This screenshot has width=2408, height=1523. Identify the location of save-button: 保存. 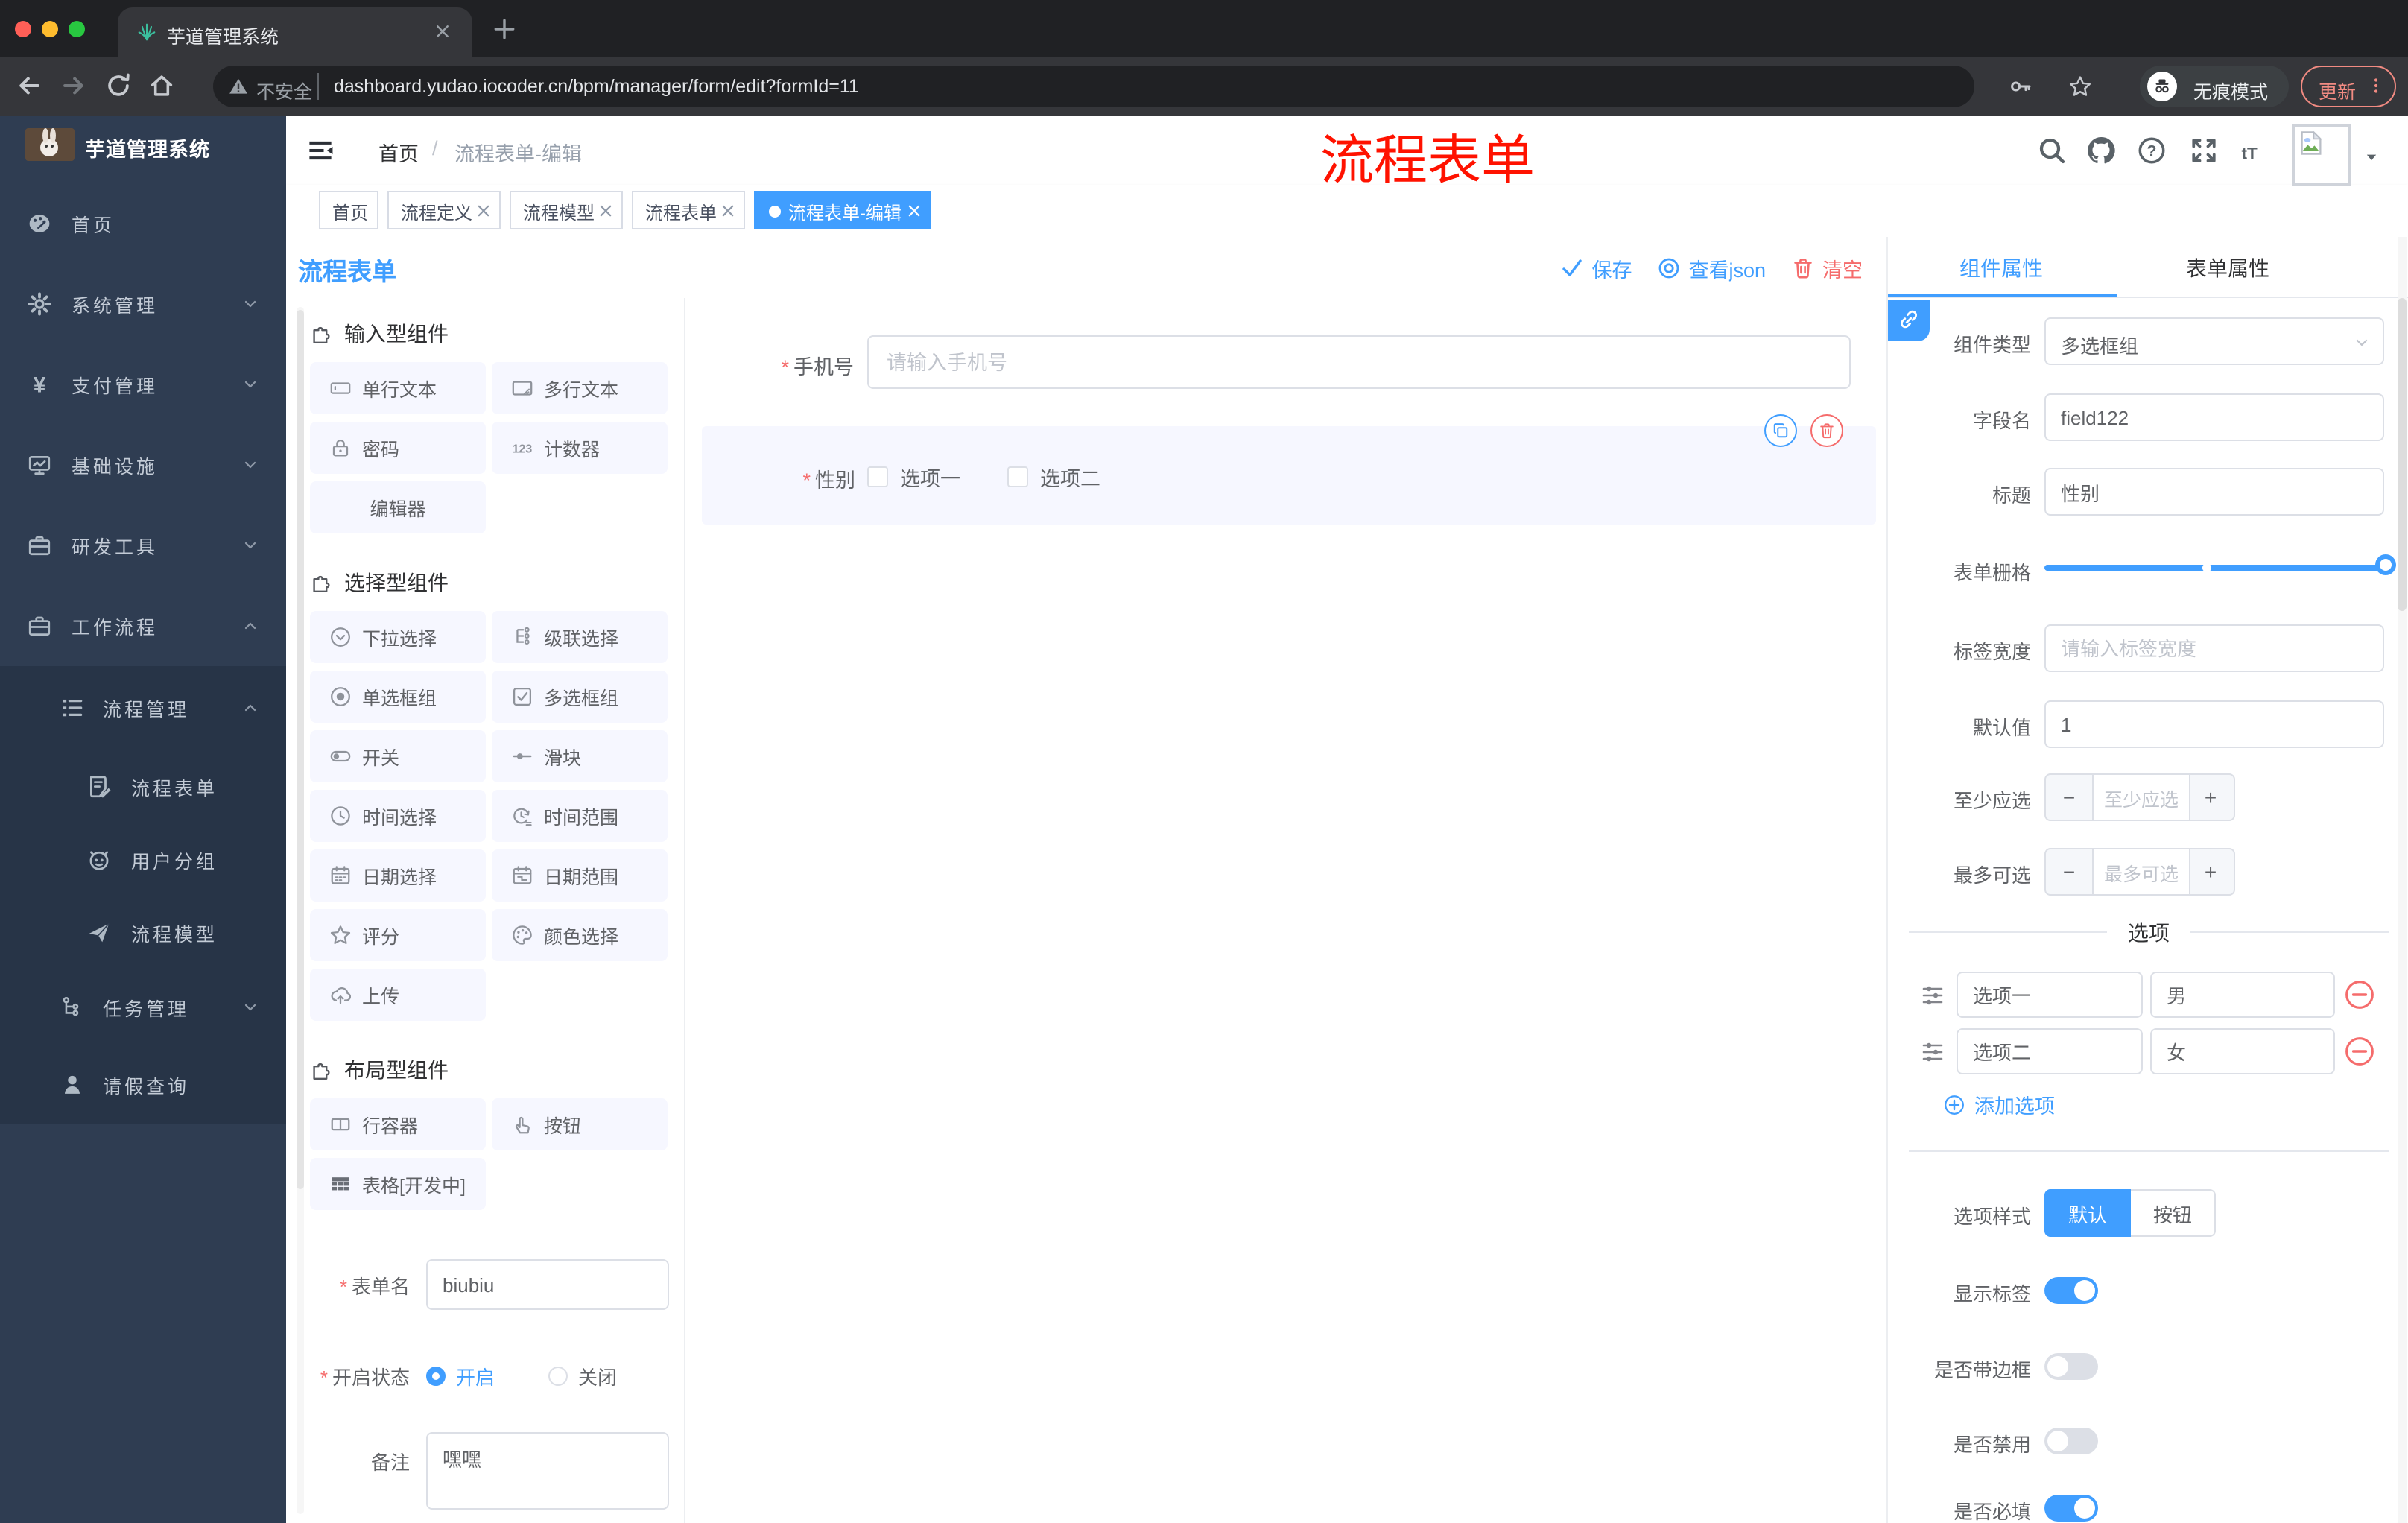
(1596, 268).